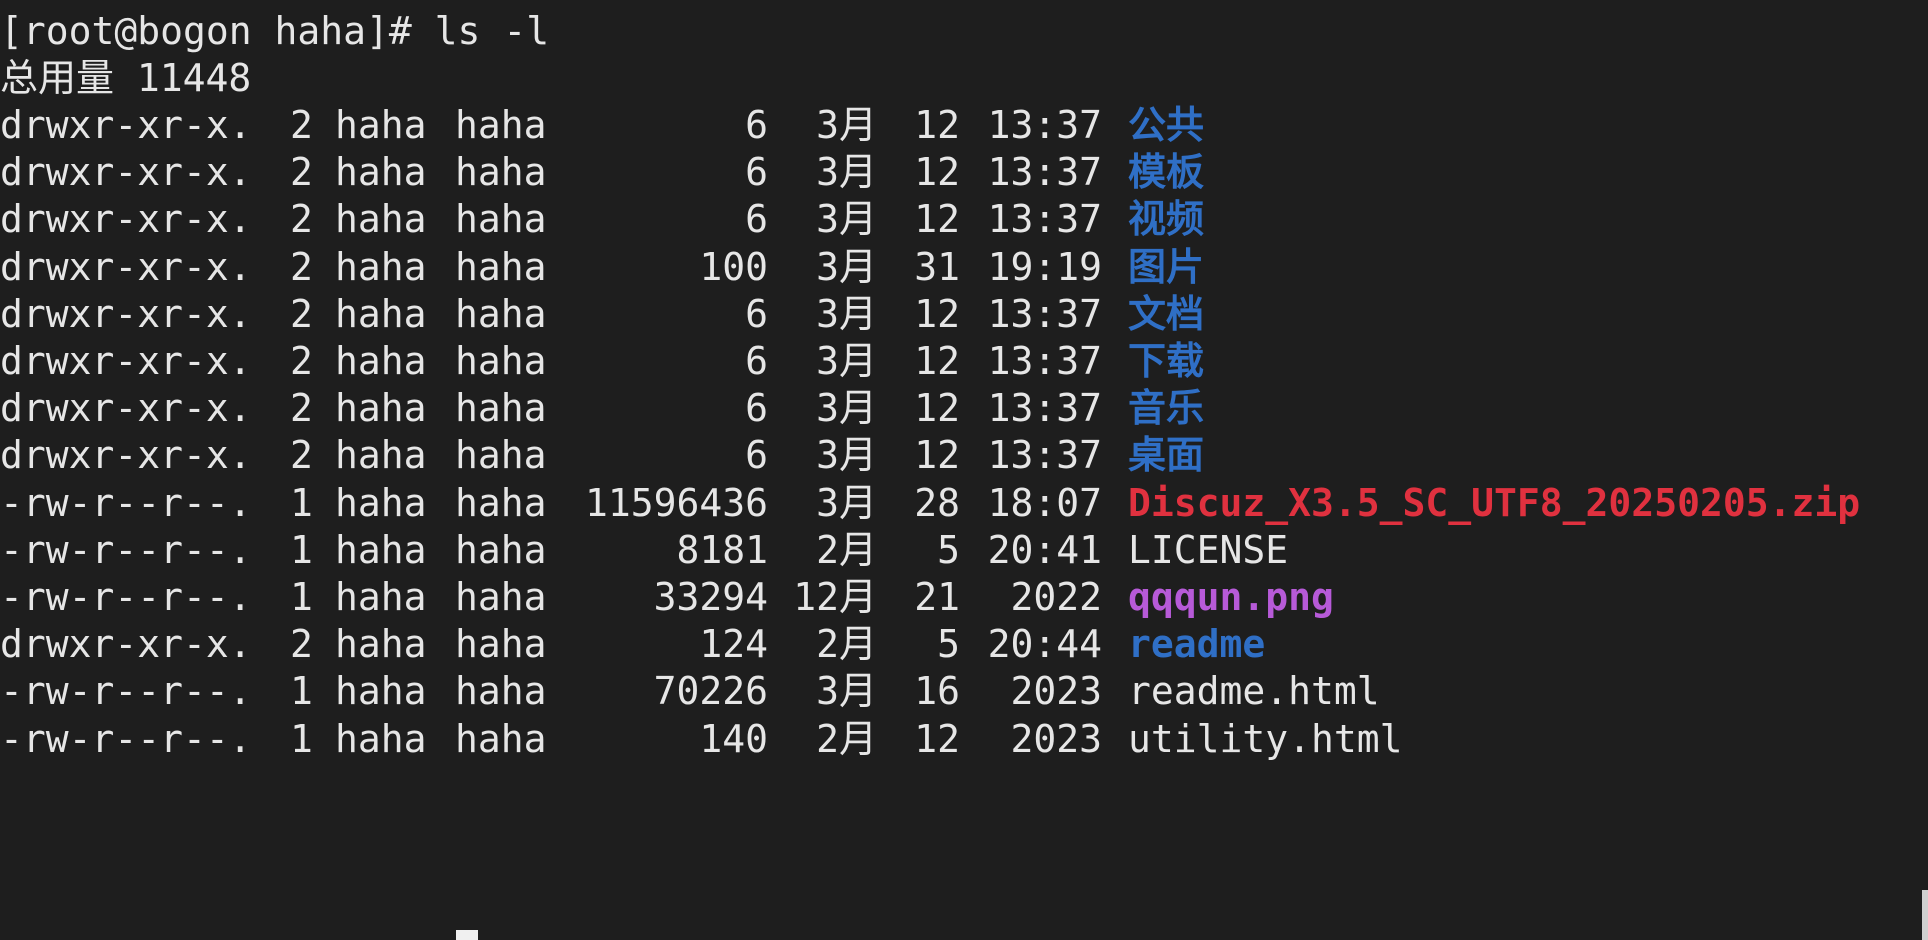 This screenshot has height=940, width=1928. I want to click on scrollbar, so click(1925, 915).